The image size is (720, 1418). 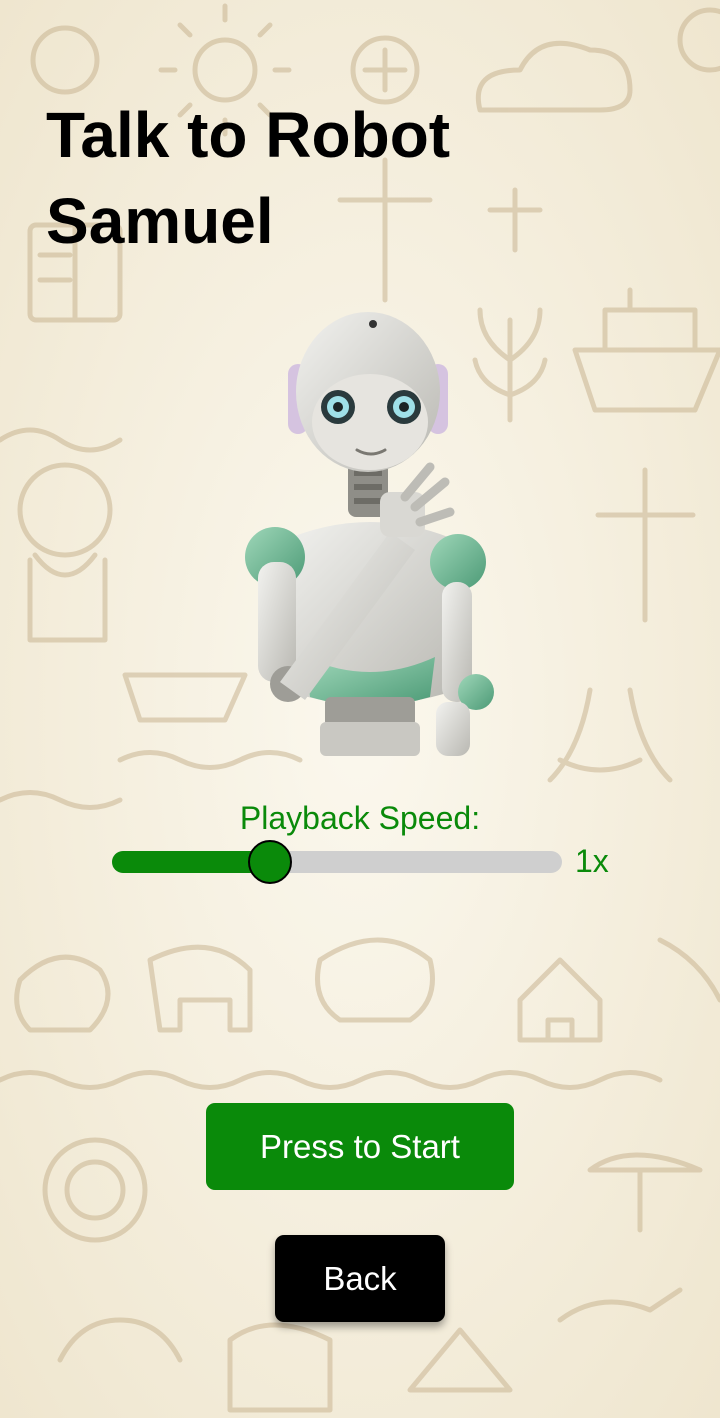 What do you see at coordinates (360, 818) in the screenshot?
I see `playback-speed-label: Playback Speed:` at bounding box center [360, 818].